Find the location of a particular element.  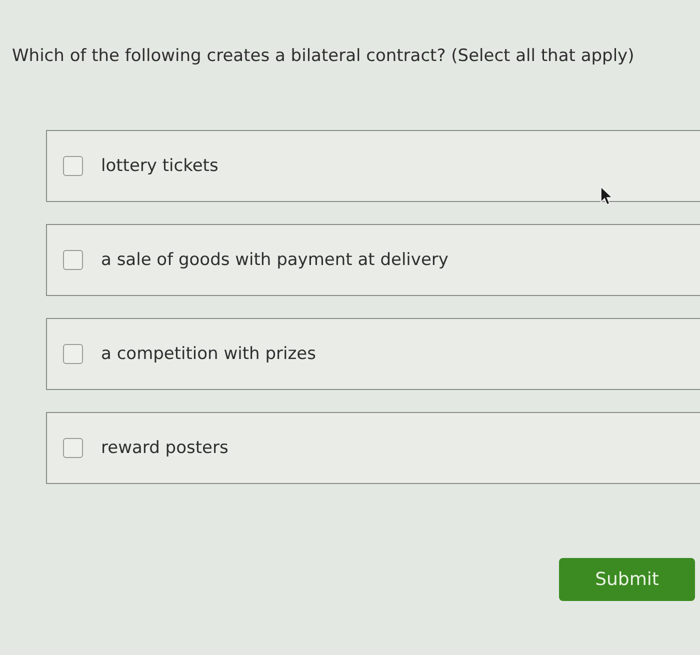

answer-option: lottery tickets is located at coordinates (373, 166).